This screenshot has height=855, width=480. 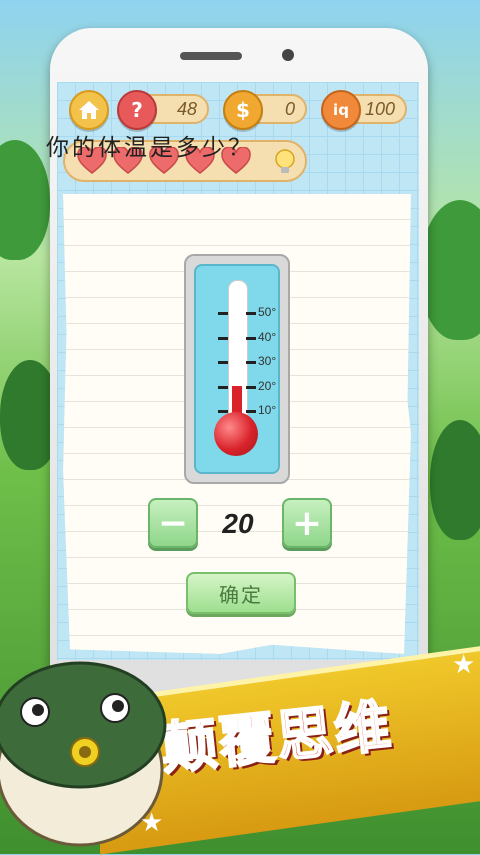 I want to click on scale-label: 10°, so click(x=267, y=410).